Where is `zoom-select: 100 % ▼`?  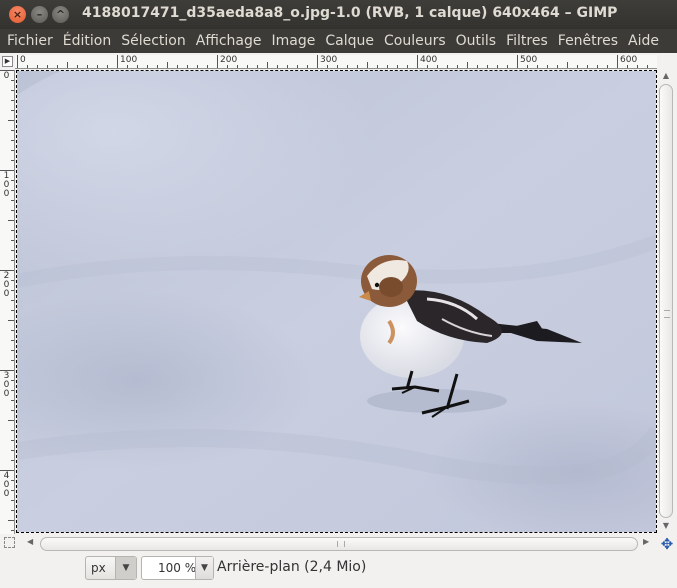
zoom-select: 100 % ▼ is located at coordinates (177, 568).